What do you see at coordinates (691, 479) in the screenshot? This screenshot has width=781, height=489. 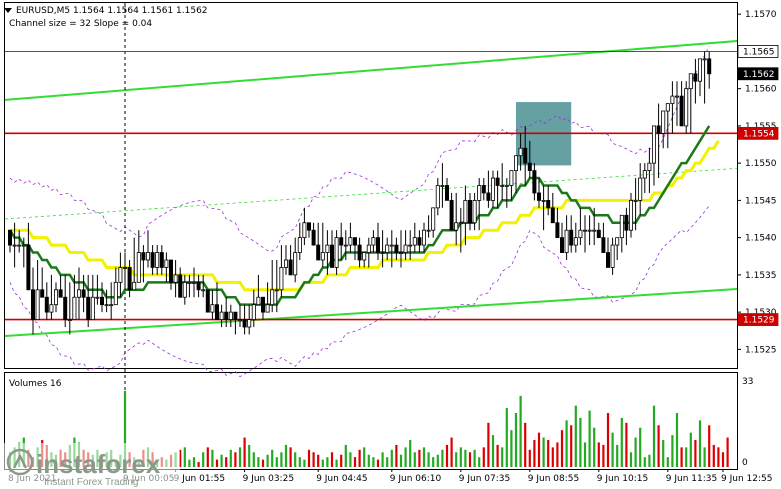 I see `x-tick-label: 9 Jun 11:35` at bounding box center [691, 479].